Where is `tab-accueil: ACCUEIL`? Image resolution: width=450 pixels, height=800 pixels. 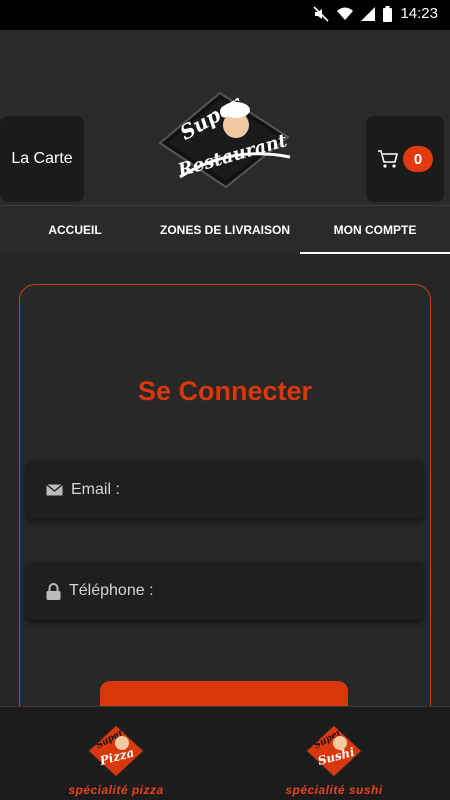 tab-accueil: ACCUEIL is located at coordinates (75, 230).